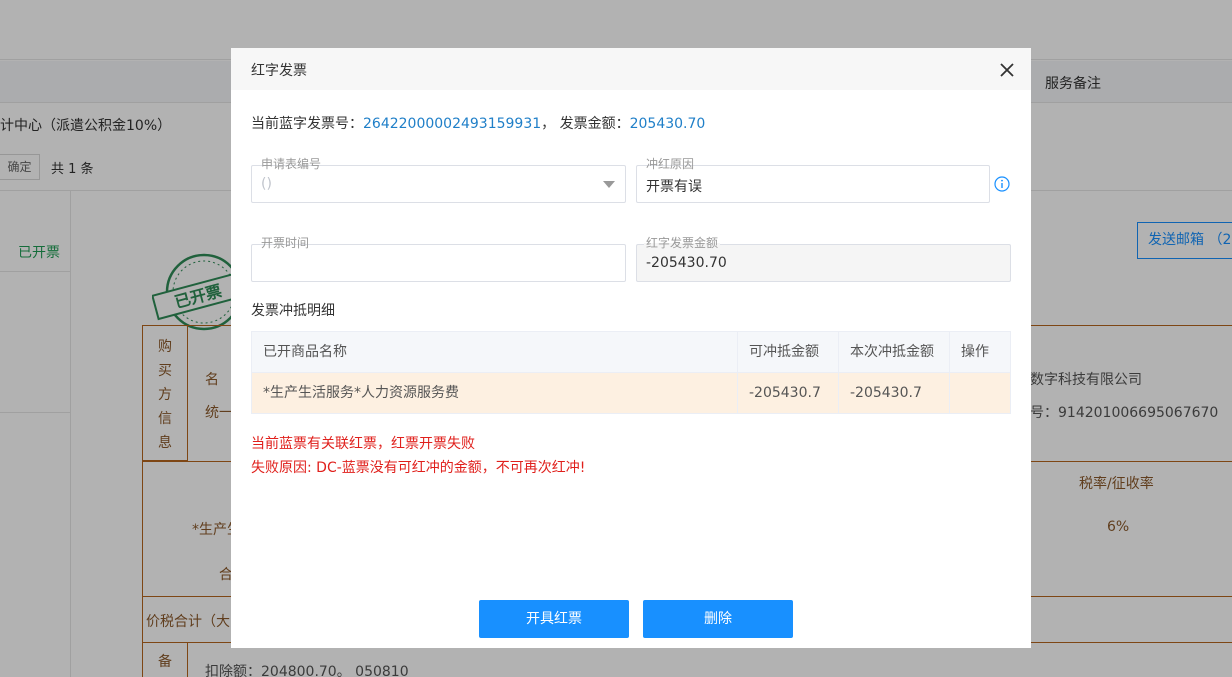  I want to click on error-message: 当前蓝票有关联红票，红票开票失败, so click(363, 444).